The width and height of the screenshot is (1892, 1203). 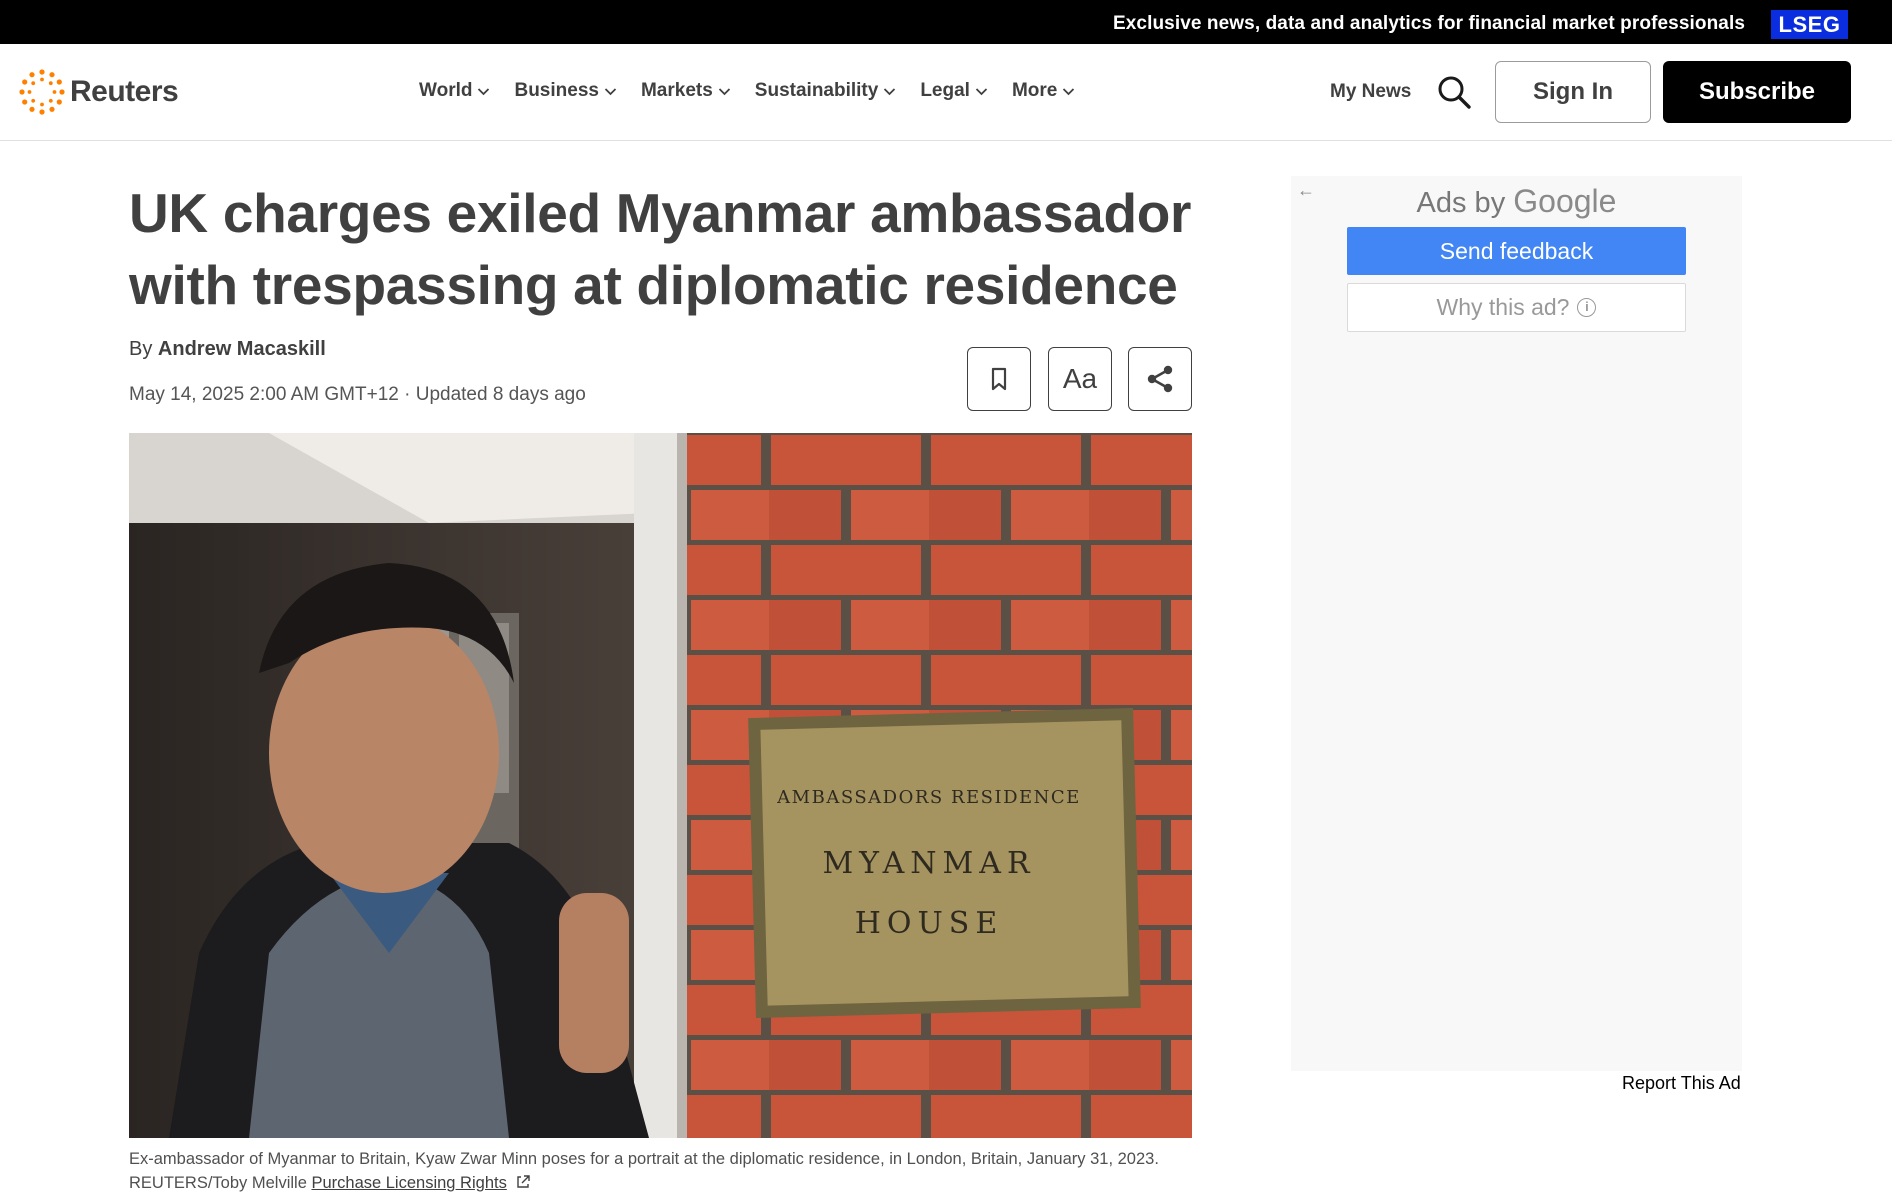 I want to click on reuters-logo: Reuters, so click(x=98, y=92).